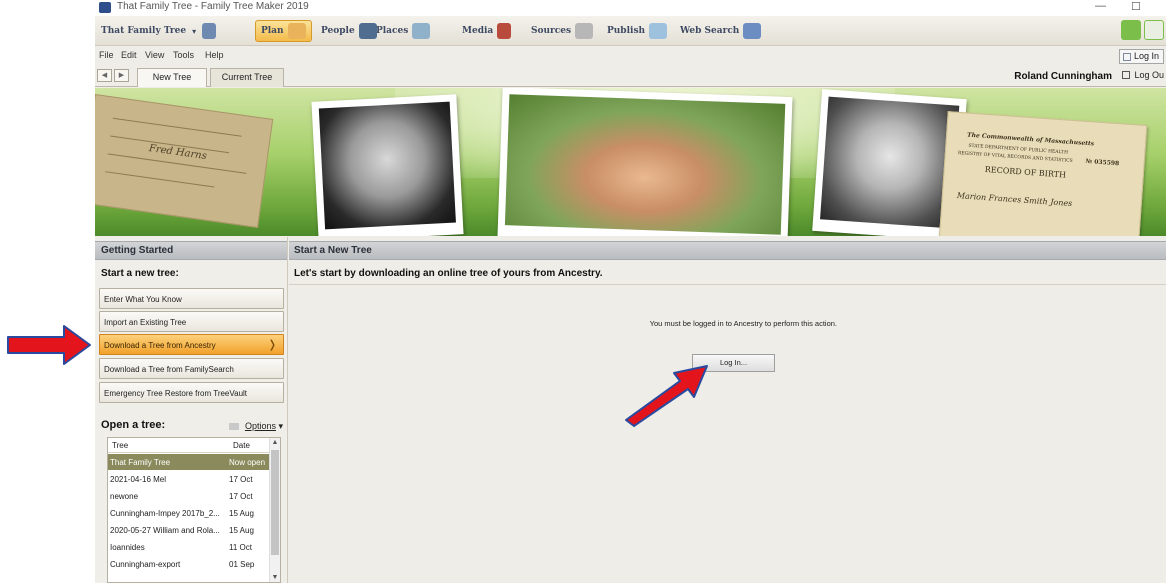 This screenshot has height=583, width=1166. I want to click on back-icon: ◀, so click(104, 75).